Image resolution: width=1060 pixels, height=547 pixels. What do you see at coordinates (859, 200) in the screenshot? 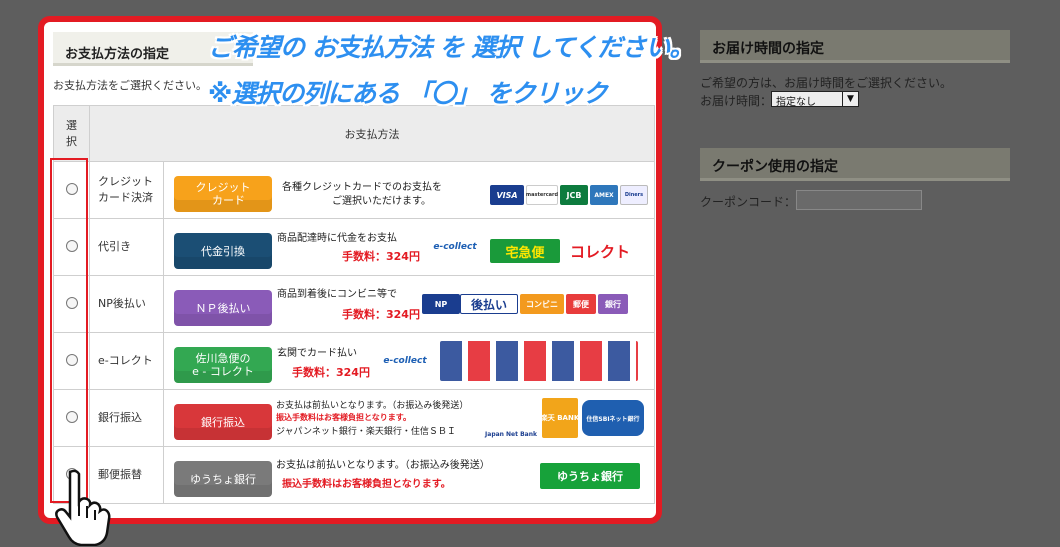
I see `coupon-code-input` at bounding box center [859, 200].